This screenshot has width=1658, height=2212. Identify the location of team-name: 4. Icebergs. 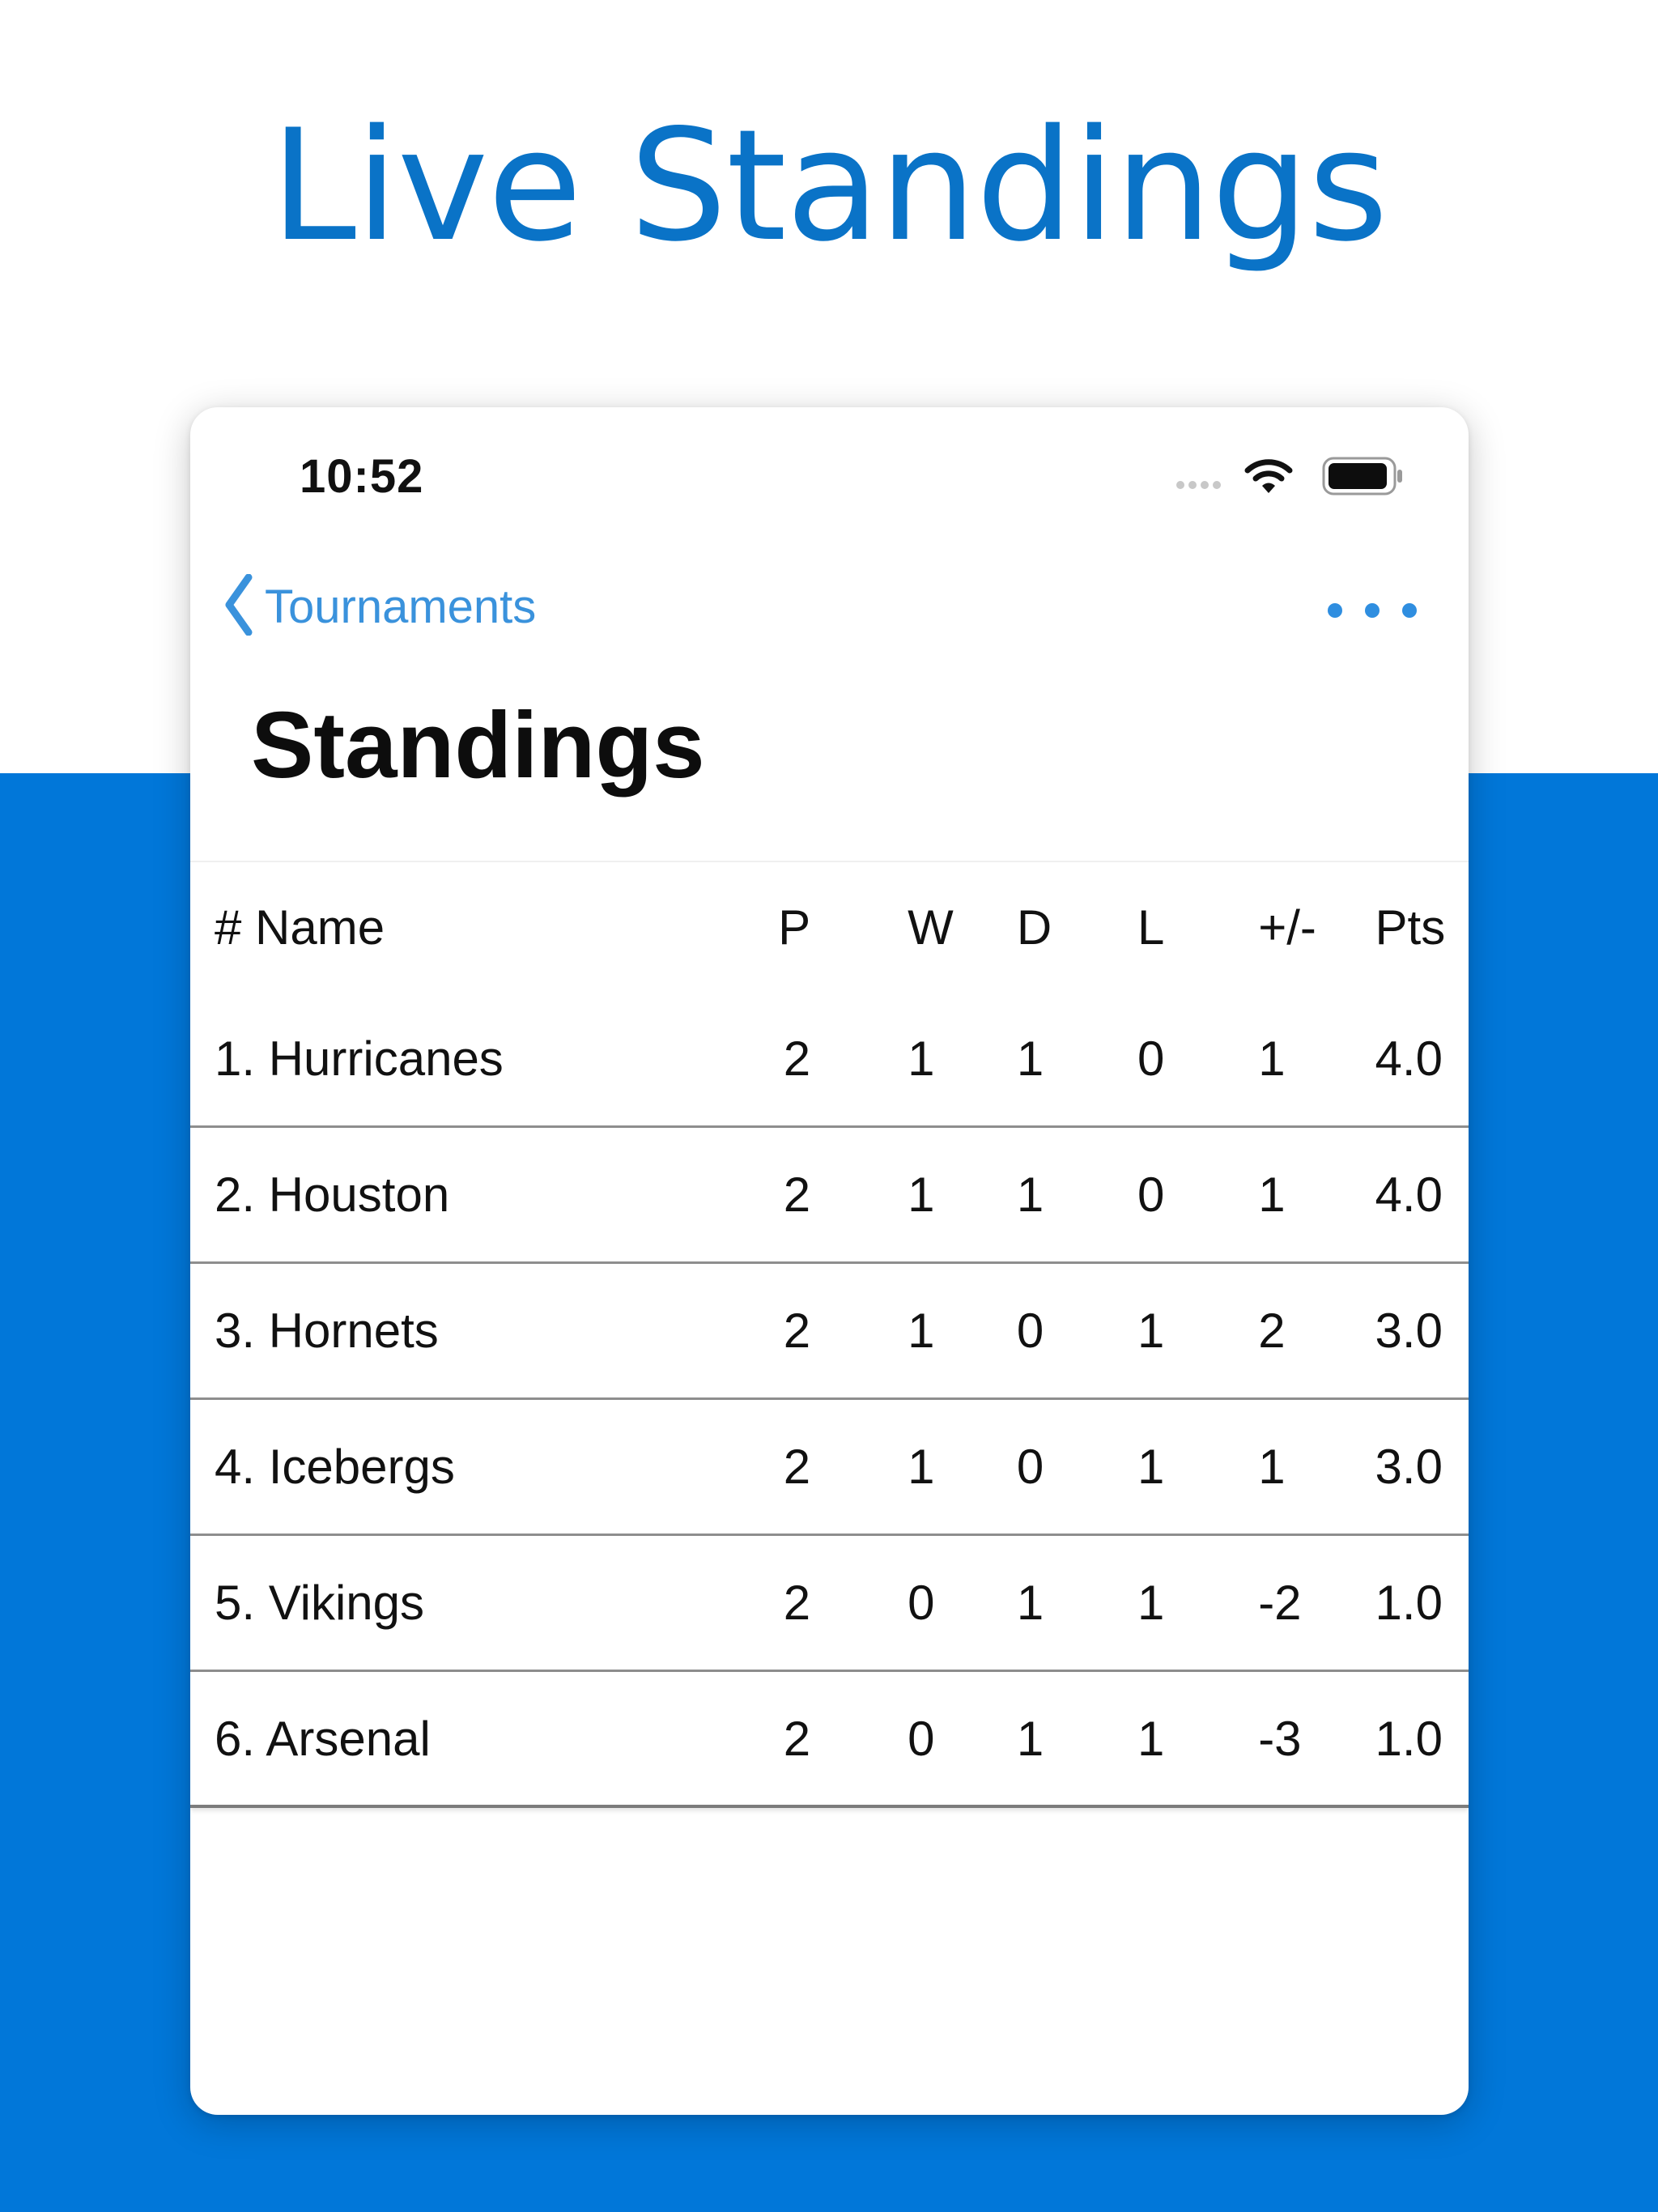
(335, 1467).